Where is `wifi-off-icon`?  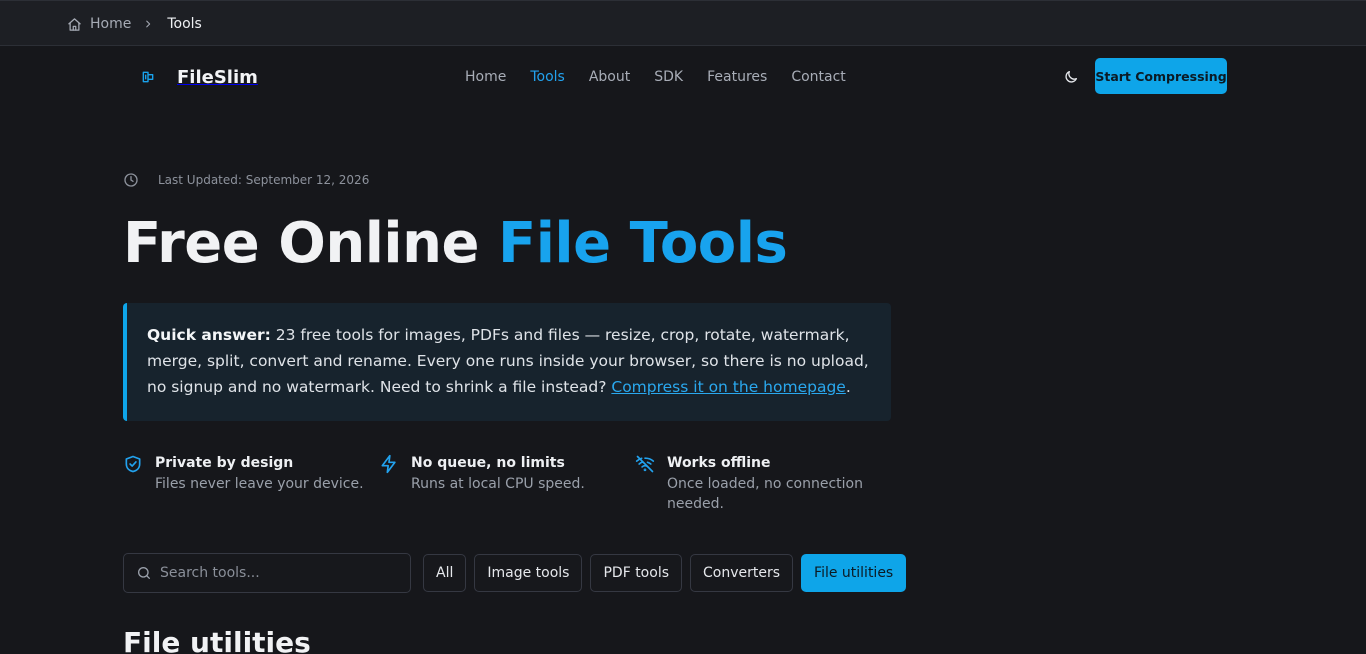 wifi-off-icon is located at coordinates (645, 464).